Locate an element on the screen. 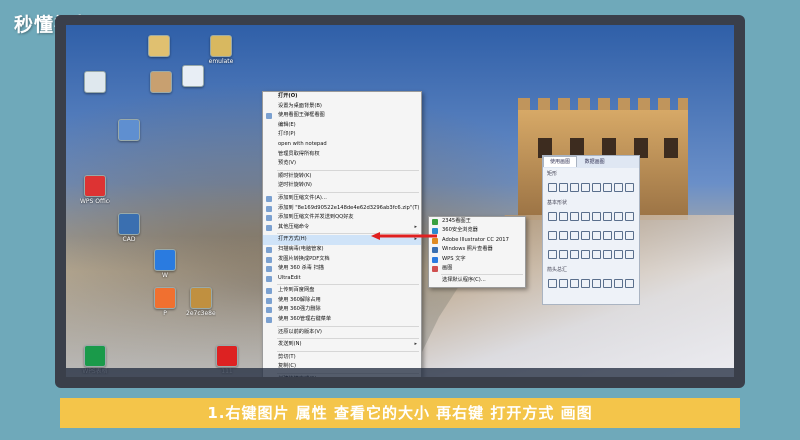 Image resolution: width=800 pixels, height=440 pixels. context-menu-label: 编辑(E) is located at coordinates (287, 124).